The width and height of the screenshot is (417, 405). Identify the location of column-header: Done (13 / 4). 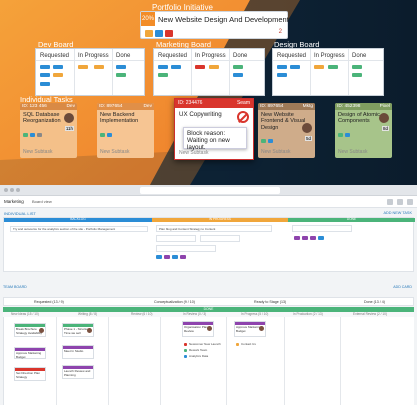
(374, 302).